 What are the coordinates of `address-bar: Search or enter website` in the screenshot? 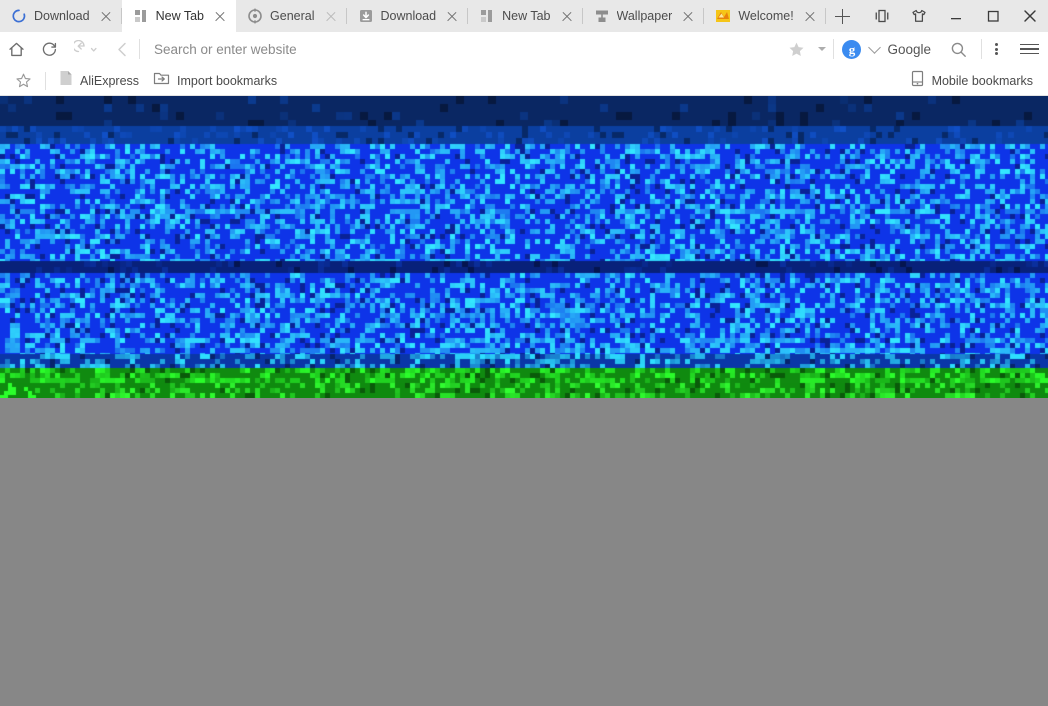 It's located at (460, 49).